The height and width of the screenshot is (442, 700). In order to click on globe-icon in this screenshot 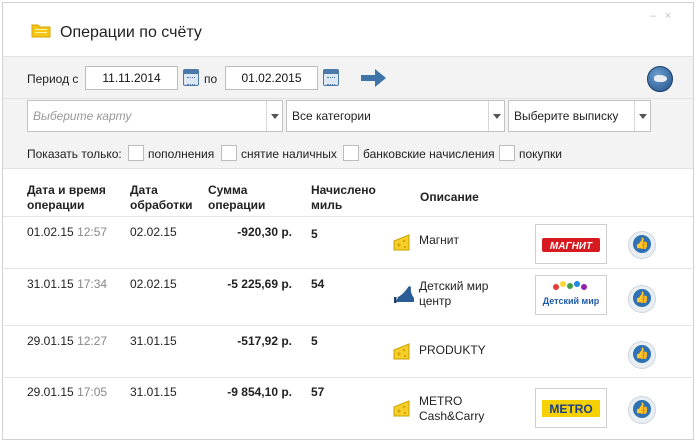, I will do `click(660, 79)`.